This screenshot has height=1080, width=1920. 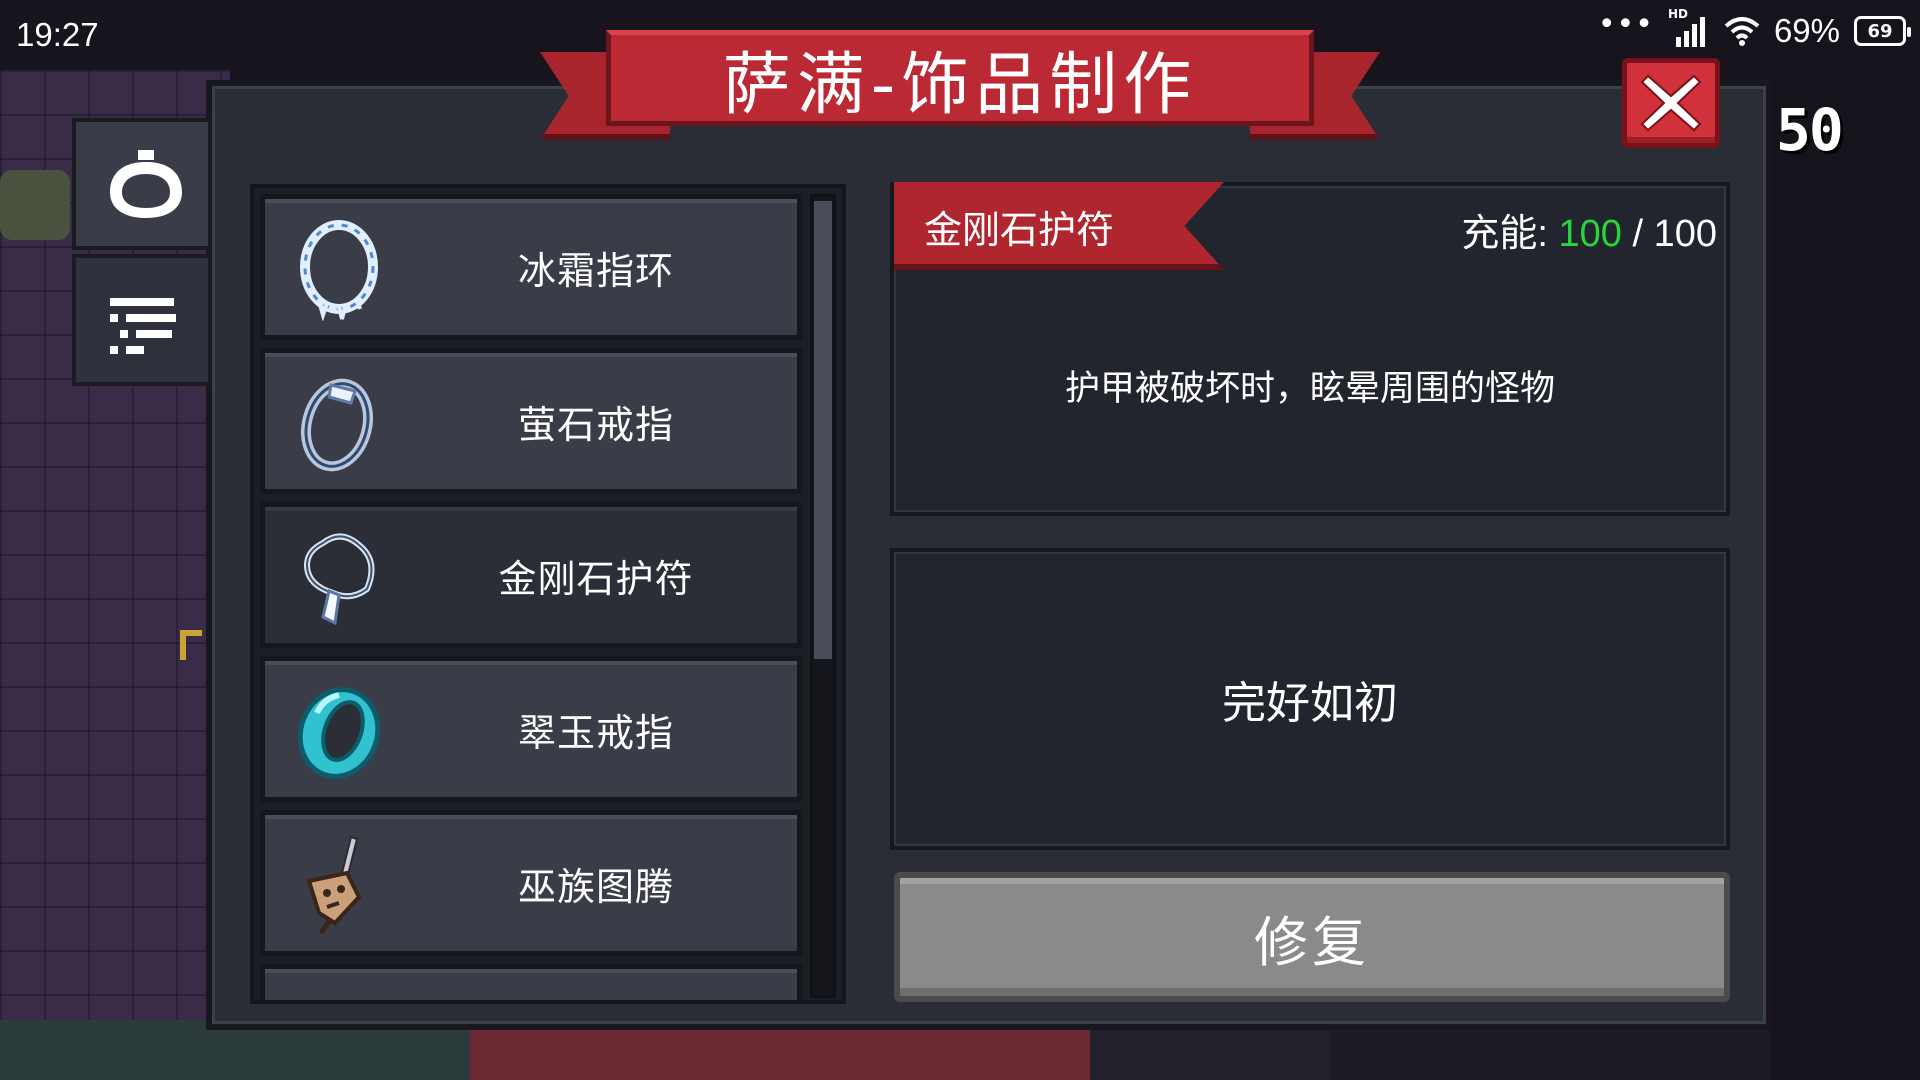 What do you see at coordinates (823, 430) in the screenshot?
I see `scroll-thumb` at bounding box center [823, 430].